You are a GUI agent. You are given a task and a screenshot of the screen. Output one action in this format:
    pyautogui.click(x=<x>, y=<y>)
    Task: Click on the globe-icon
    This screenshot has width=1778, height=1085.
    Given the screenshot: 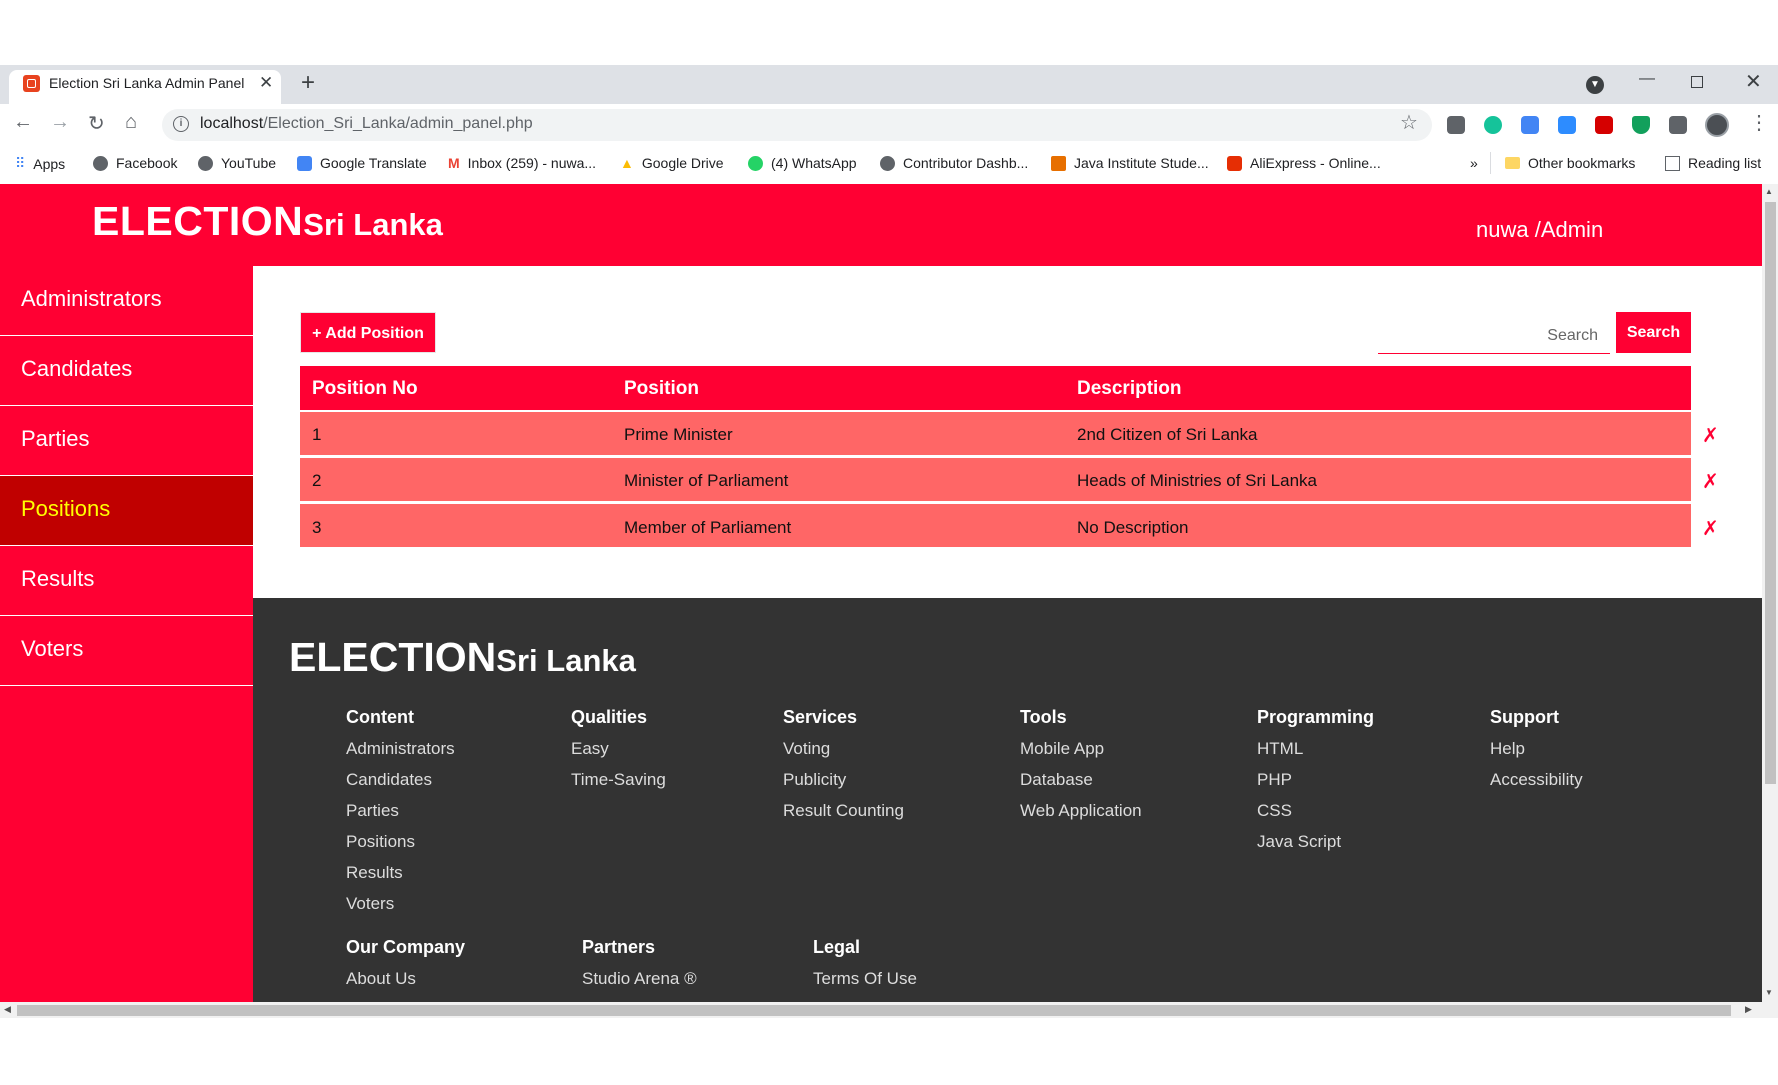 What is the action you would take?
    pyautogui.click(x=100, y=163)
    